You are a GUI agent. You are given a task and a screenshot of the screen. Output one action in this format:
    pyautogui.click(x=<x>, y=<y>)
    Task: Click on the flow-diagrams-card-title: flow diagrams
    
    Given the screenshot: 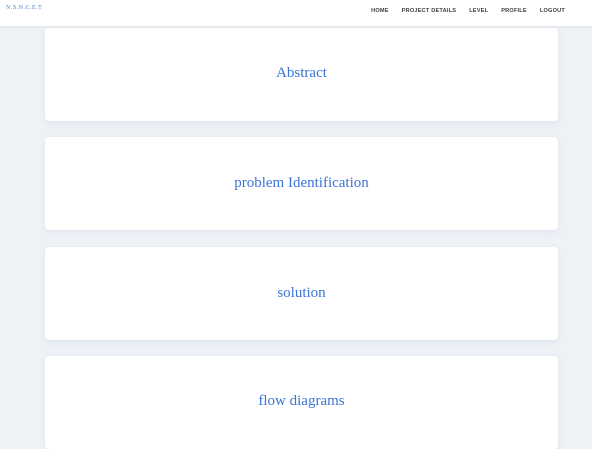 What is the action you would take?
    pyautogui.click(x=301, y=401)
    